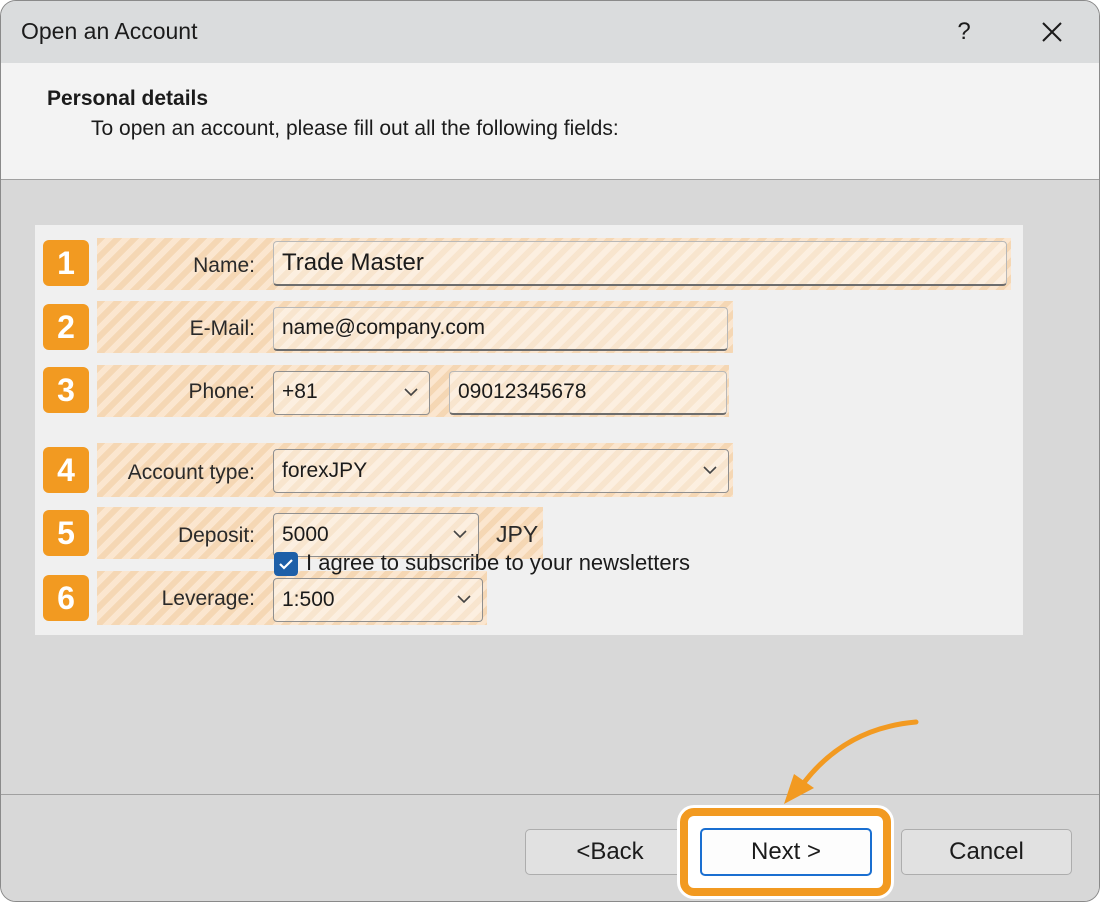  I want to click on step-badge-3: 3, so click(66, 390).